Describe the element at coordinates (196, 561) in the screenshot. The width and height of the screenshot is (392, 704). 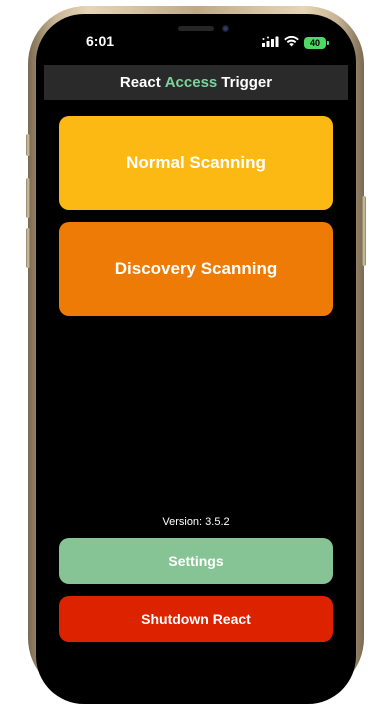
I see `settings-button: Settings` at that location.